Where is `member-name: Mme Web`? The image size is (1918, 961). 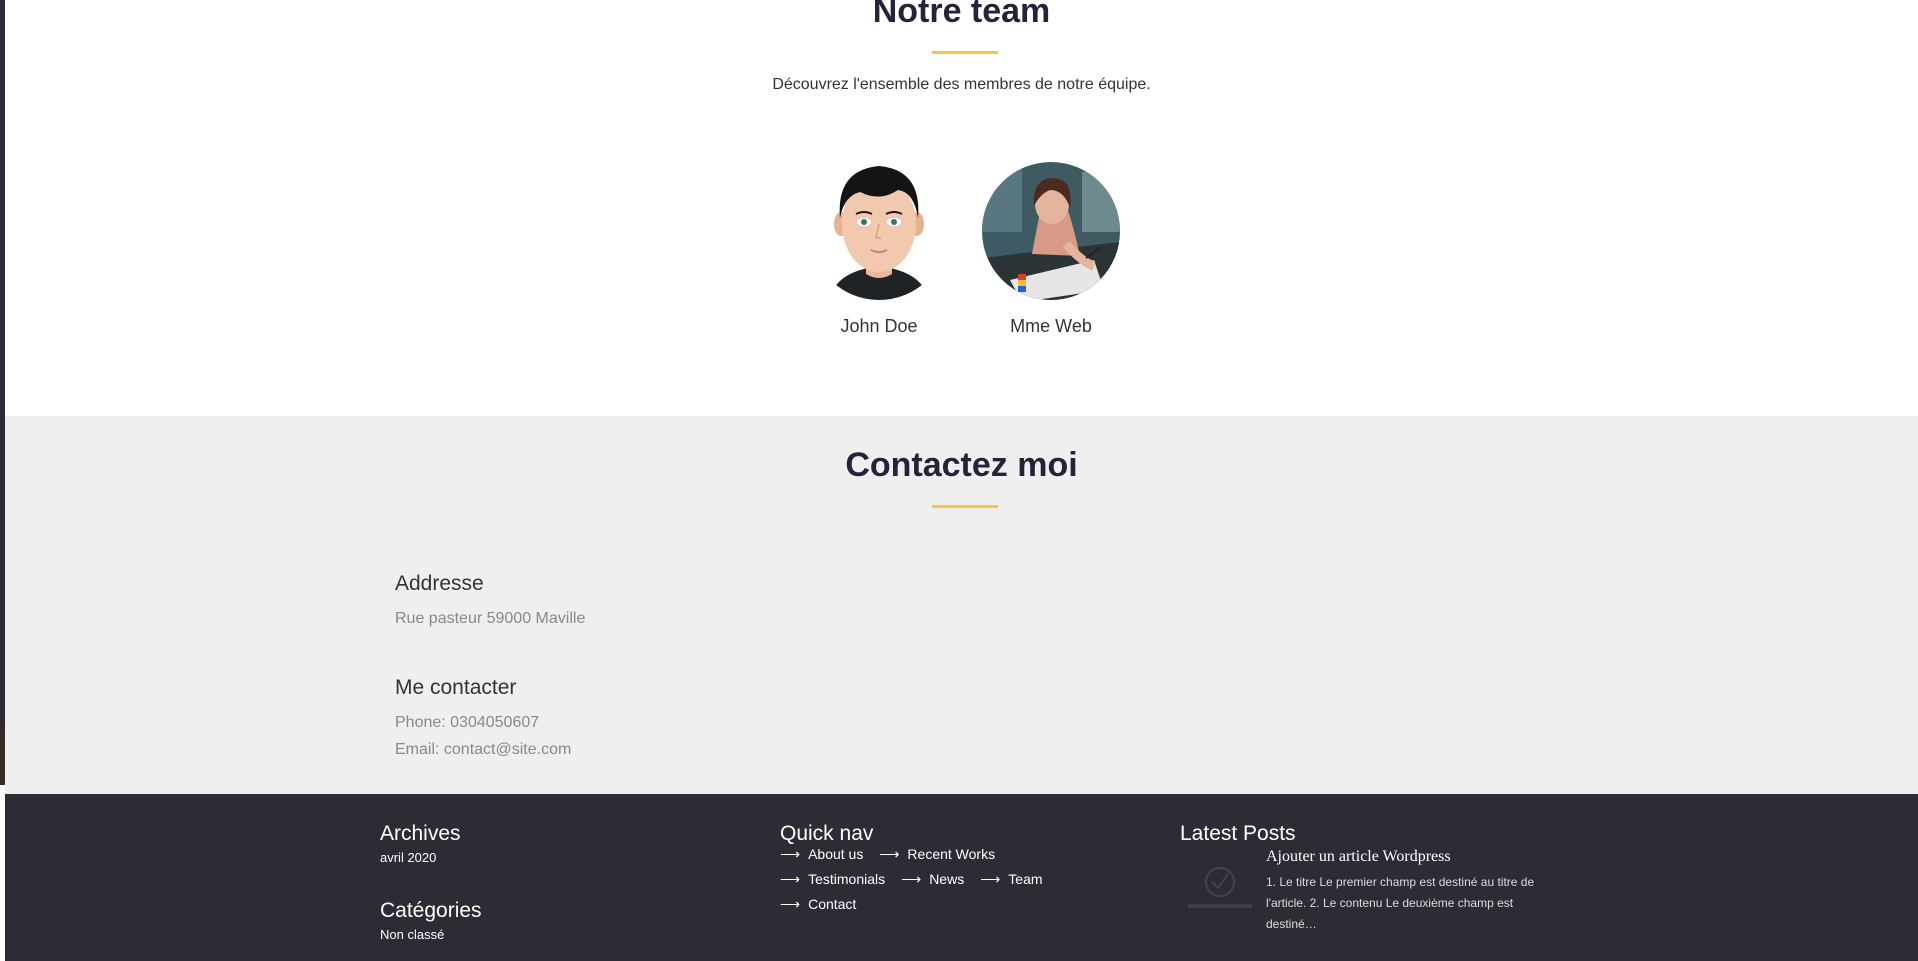
member-name: Mme Web is located at coordinates (1051, 326).